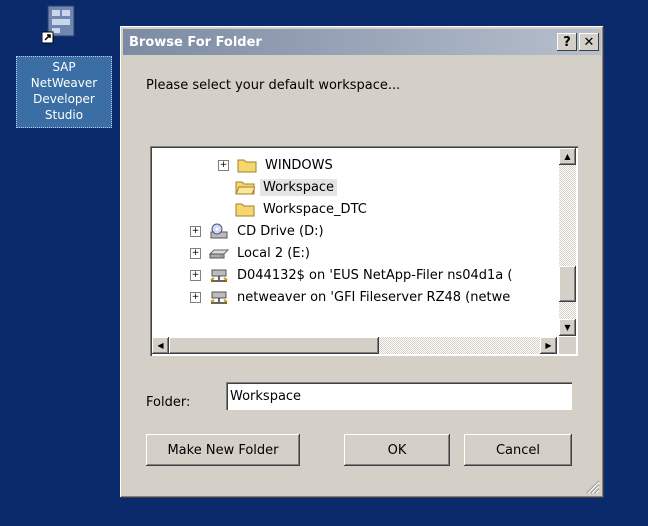  I want to click on tree-item-label: CD Drive (D:), so click(280, 231).